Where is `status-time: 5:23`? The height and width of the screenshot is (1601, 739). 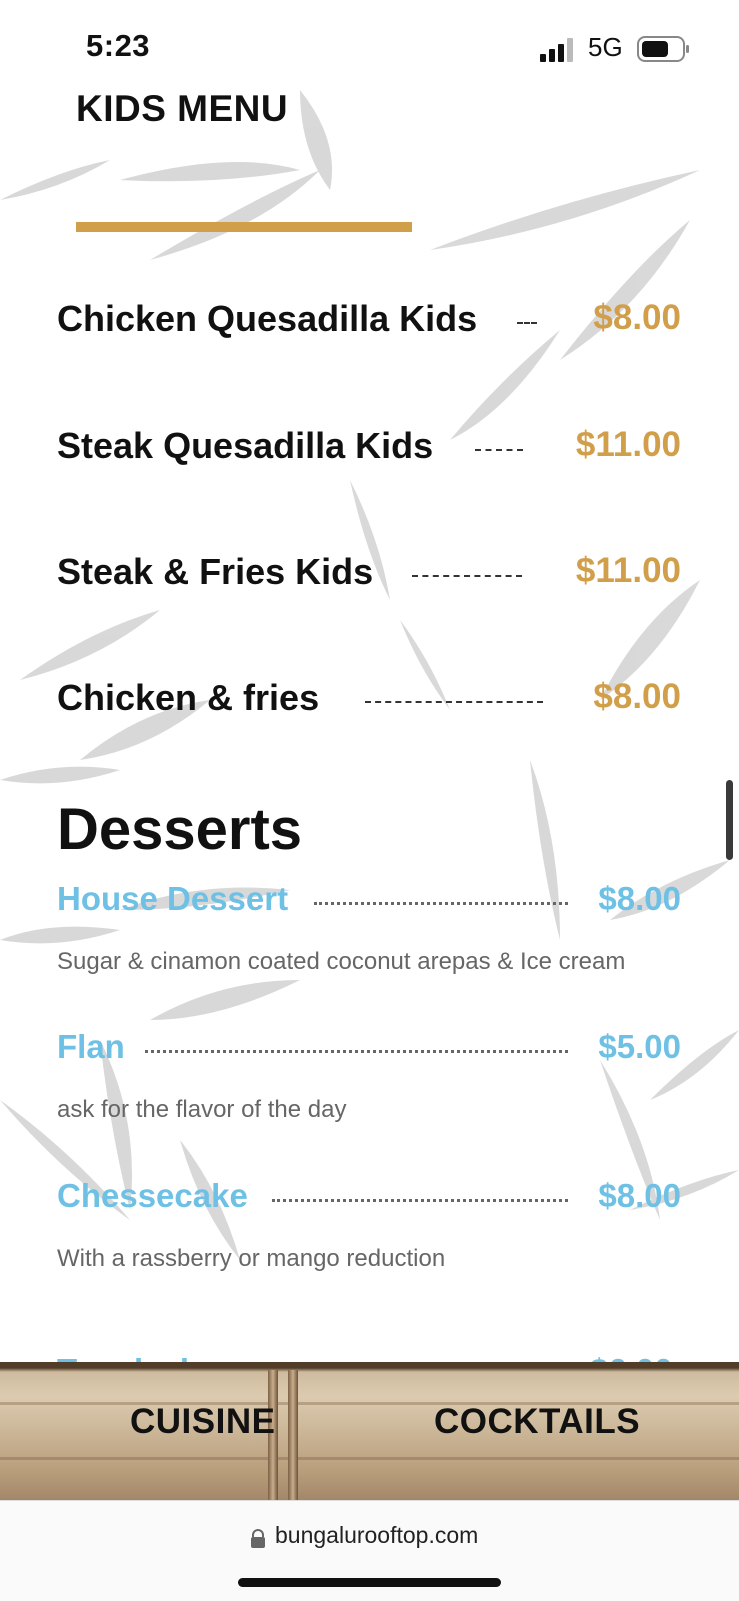
status-time: 5:23 is located at coordinates (118, 45).